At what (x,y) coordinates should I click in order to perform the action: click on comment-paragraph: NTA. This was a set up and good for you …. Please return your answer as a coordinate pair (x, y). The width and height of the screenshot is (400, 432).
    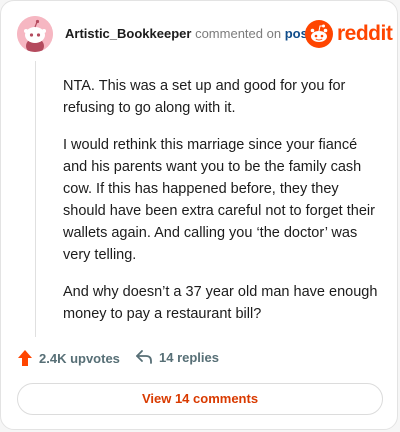
    Looking at the image, I should click on (204, 97).